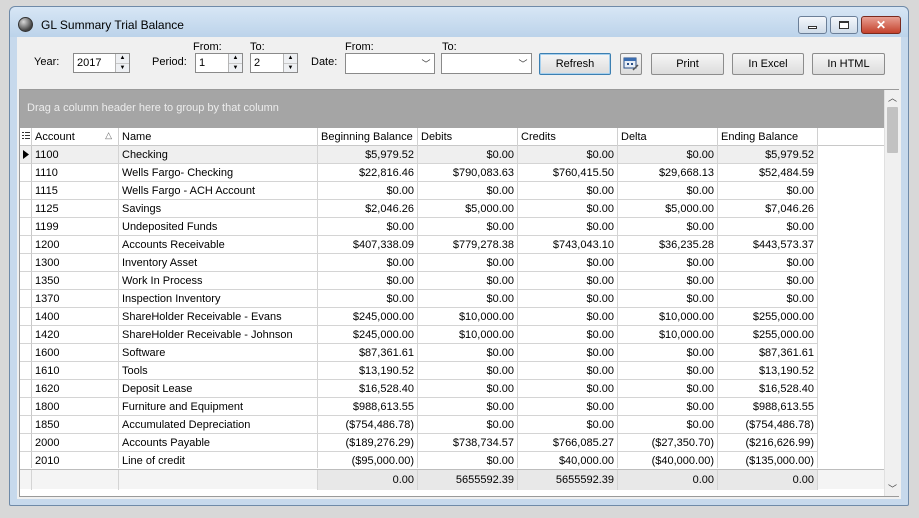 The image size is (919, 518). I want to click on cell-beginning-balance: $2,046.26, so click(368, 209).